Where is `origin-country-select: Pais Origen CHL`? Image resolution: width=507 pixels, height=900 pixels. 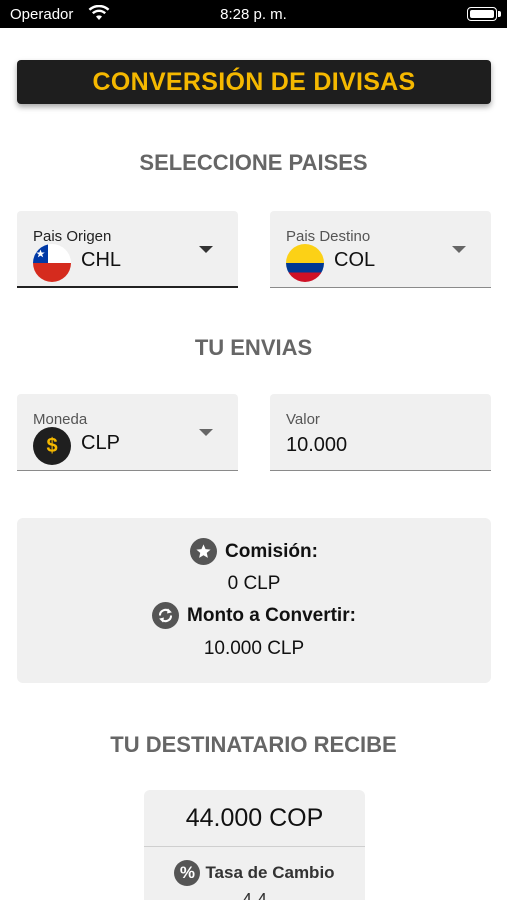
origin-country-select: Pais Origen CHL is located at coordinates (127, 249).